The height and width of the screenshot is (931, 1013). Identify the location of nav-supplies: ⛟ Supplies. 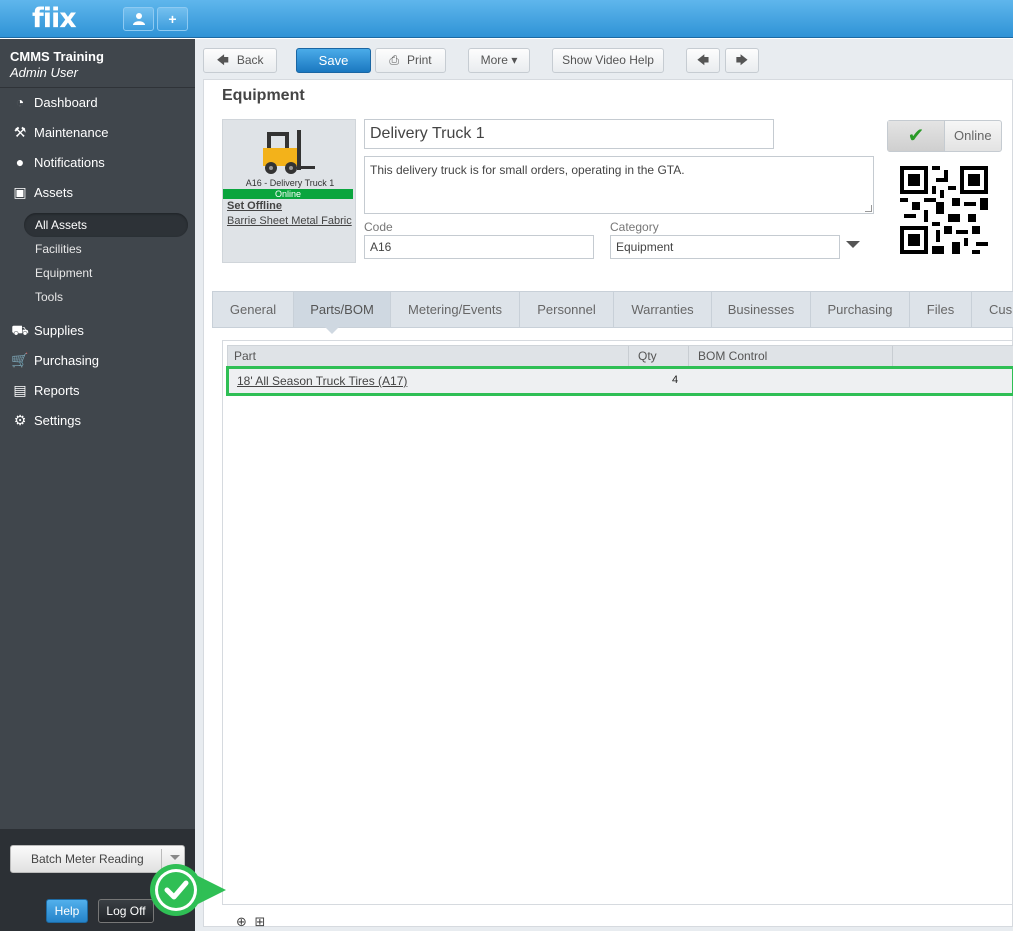
(47, 330).